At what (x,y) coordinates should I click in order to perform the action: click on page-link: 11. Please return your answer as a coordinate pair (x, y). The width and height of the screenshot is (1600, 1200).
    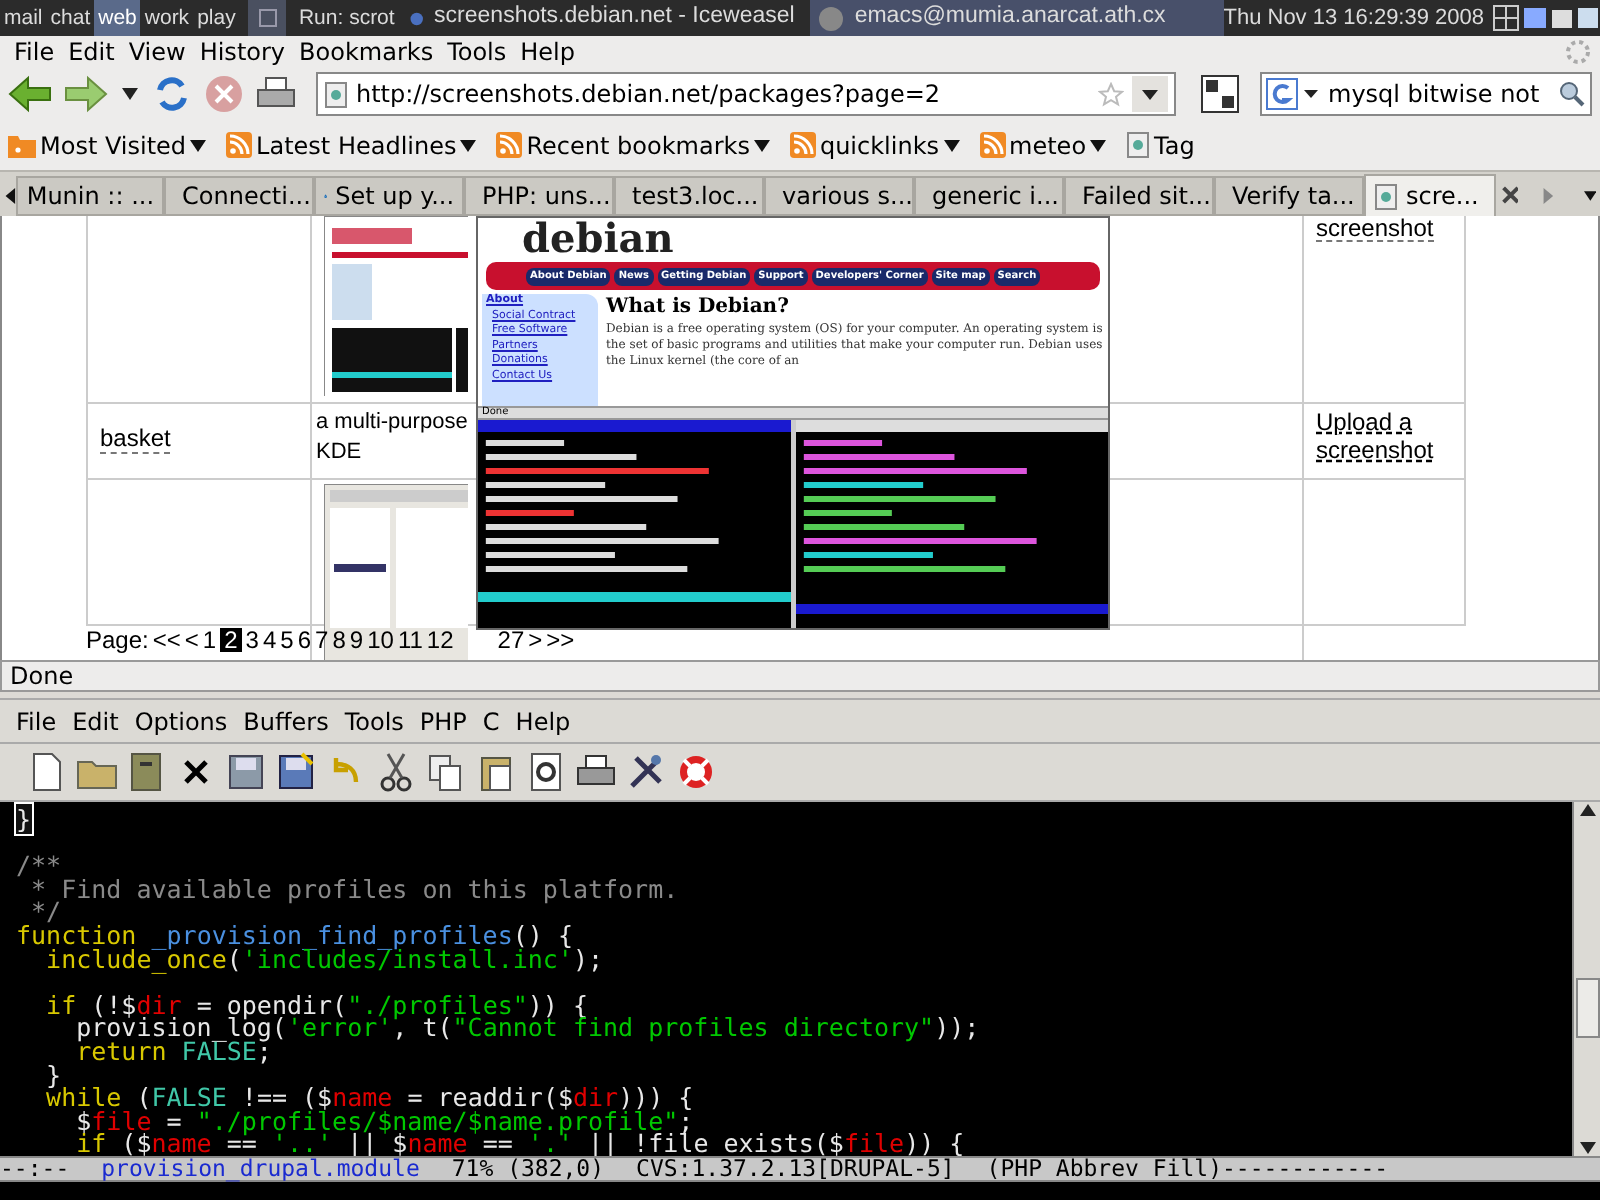
    Looking at the image, I should click on (410, 640).